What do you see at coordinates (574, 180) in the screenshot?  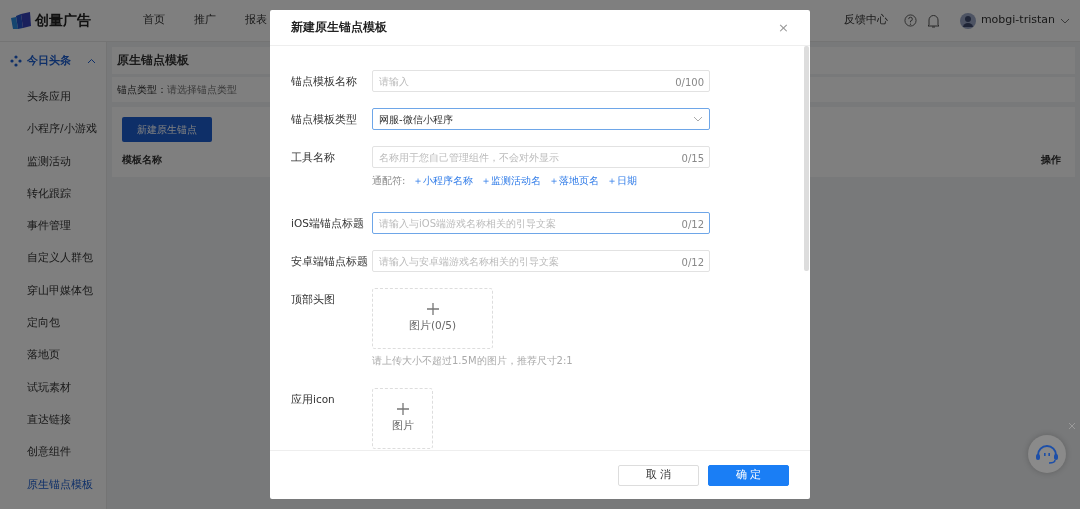 I see `wildcard-link: ＋落地页名` at bounding box center [574, 180].